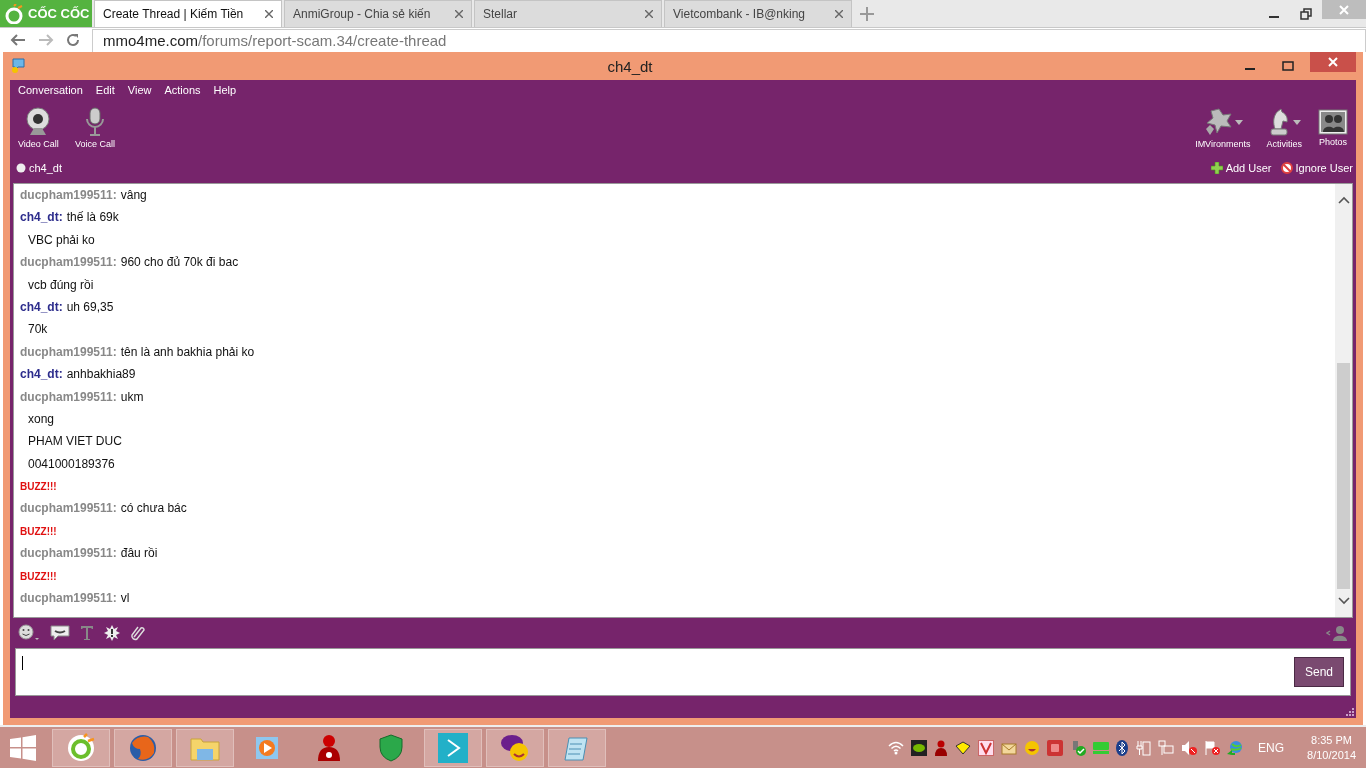 The width and height of the screenshot is (1366, 768). What do you see at coordinates (90, 306) in the screenshot?
I see `message-text: uh 69,35` at bounding box center [90, 306].